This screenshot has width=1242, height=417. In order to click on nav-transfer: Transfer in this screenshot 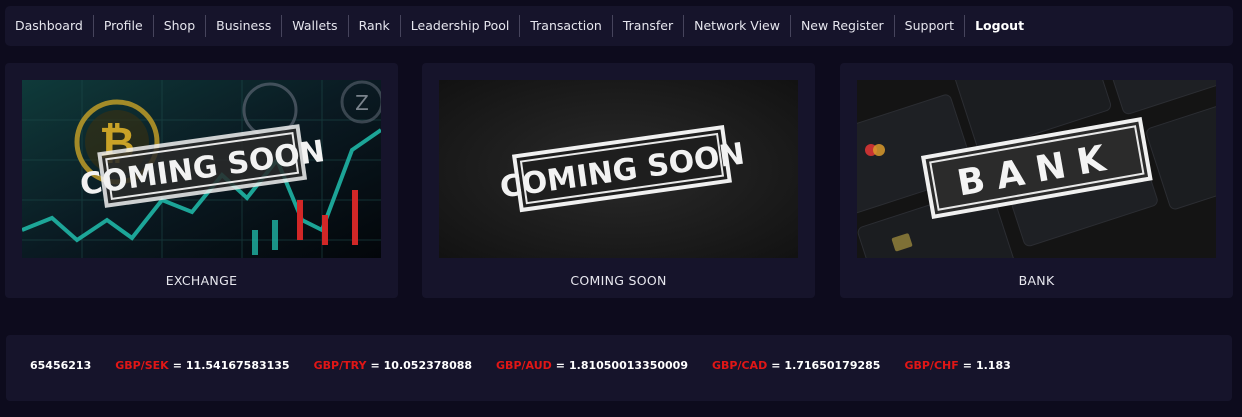, I will do `click(649, 26)`.